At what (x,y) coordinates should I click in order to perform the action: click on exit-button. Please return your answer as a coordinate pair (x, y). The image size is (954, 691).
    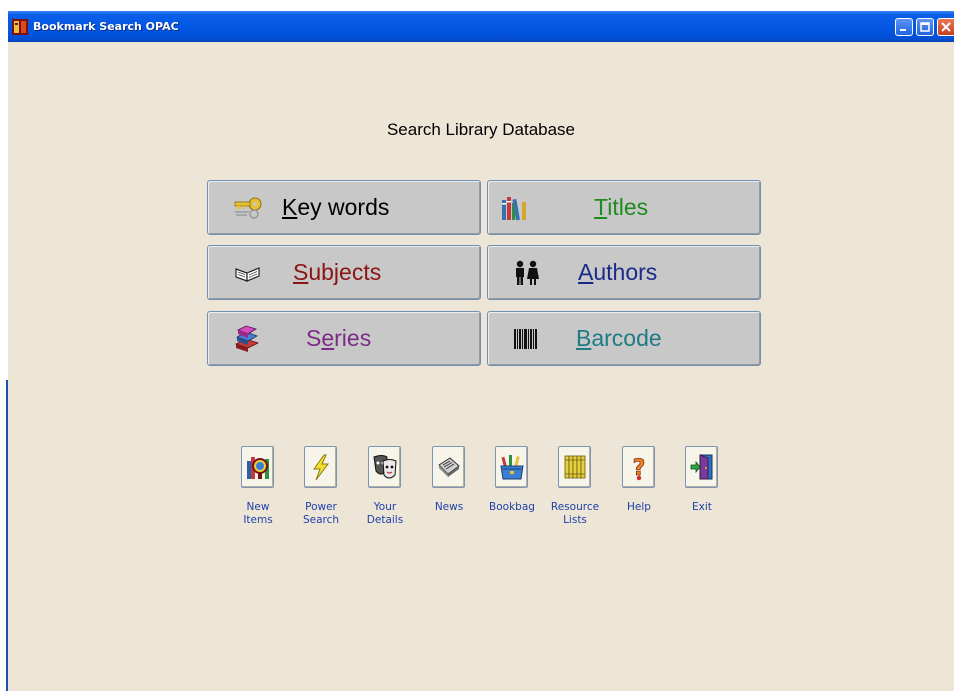
    Looking at the image, I should click on (701, 467).